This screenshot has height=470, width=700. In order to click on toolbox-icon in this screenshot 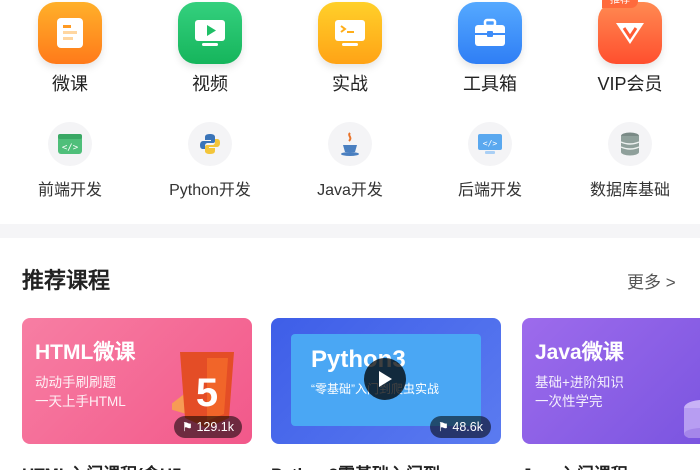, I will do `click(490, 33)`.